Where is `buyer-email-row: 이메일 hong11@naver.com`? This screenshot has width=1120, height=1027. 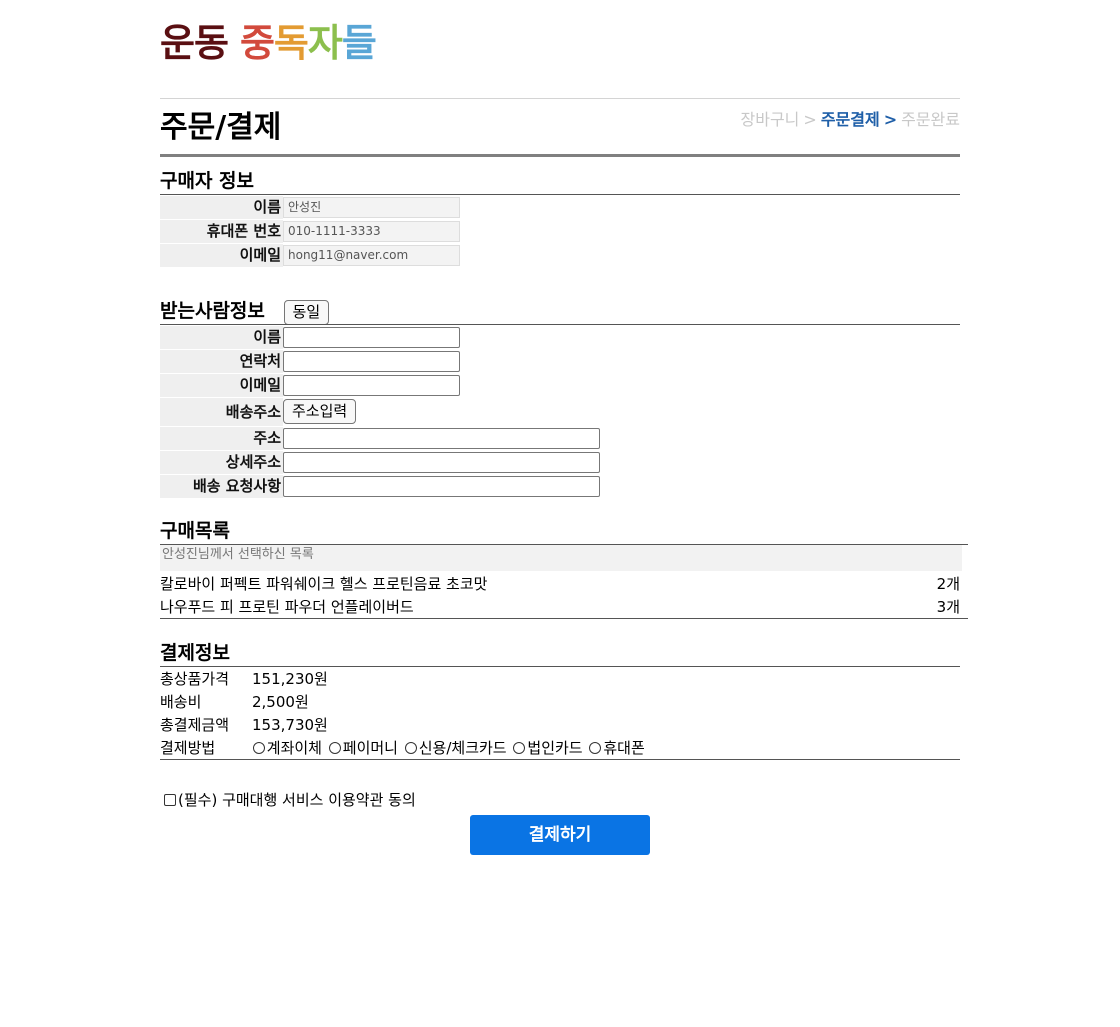
buyer-email-row: 이메일 hong11@naver.com is located at coordinates (310, 255).